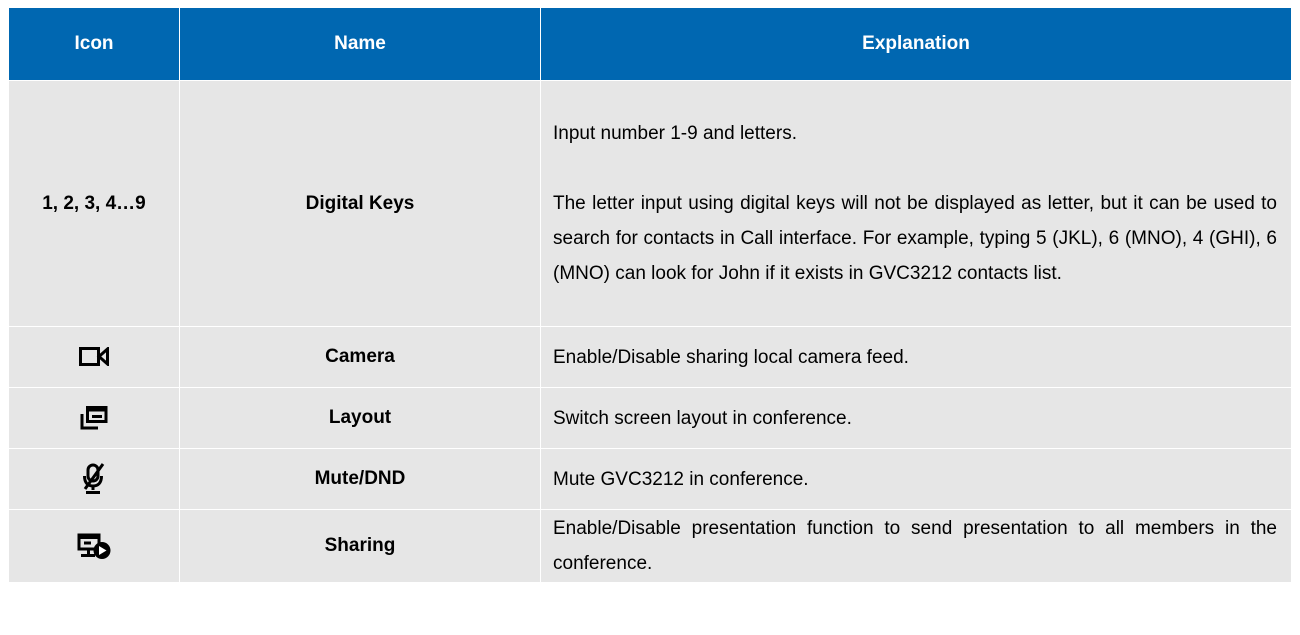  Describe the element at coordinates (360, 44) in the screenshot. I see `header-name: Name` at that location.